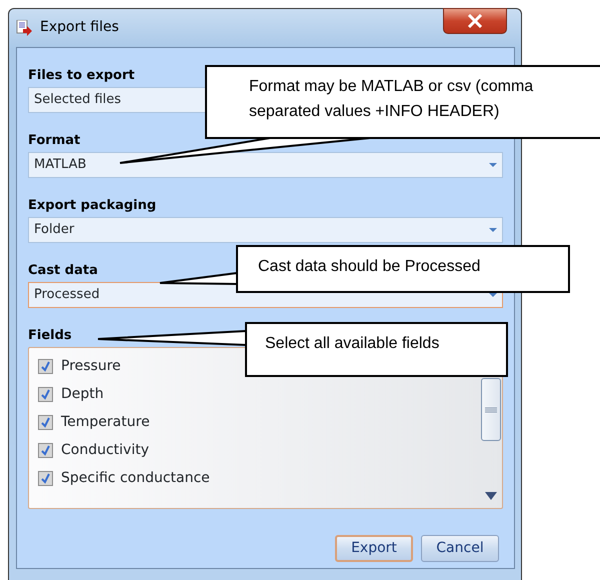 The height and width of the screenshot is (580, 600). What do you see at coordinates (81, 76) in the screenshot?
I see `field-label: Files to export` at bounding box center [81, 76].